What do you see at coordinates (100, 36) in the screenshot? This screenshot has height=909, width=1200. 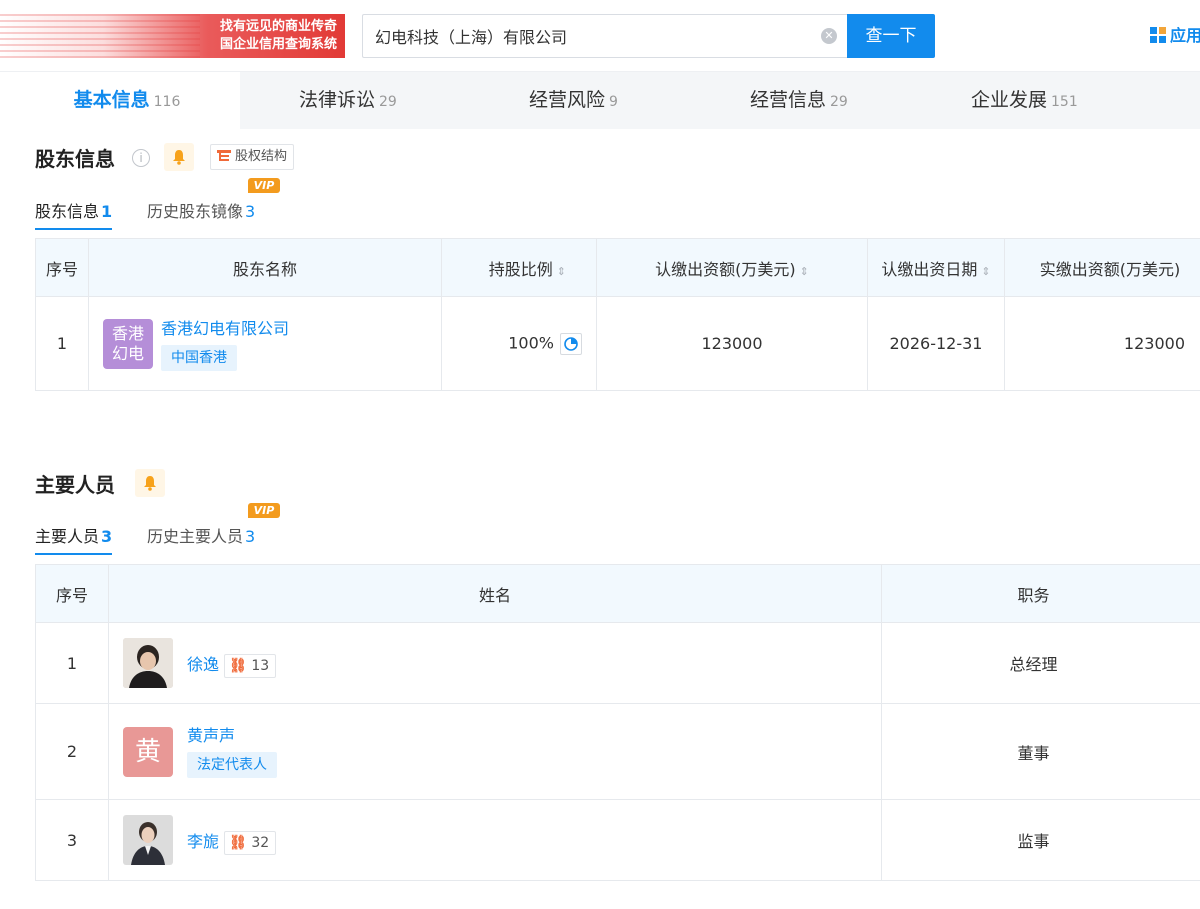 I see `logo-decoration` at bounding box center [100, 36].